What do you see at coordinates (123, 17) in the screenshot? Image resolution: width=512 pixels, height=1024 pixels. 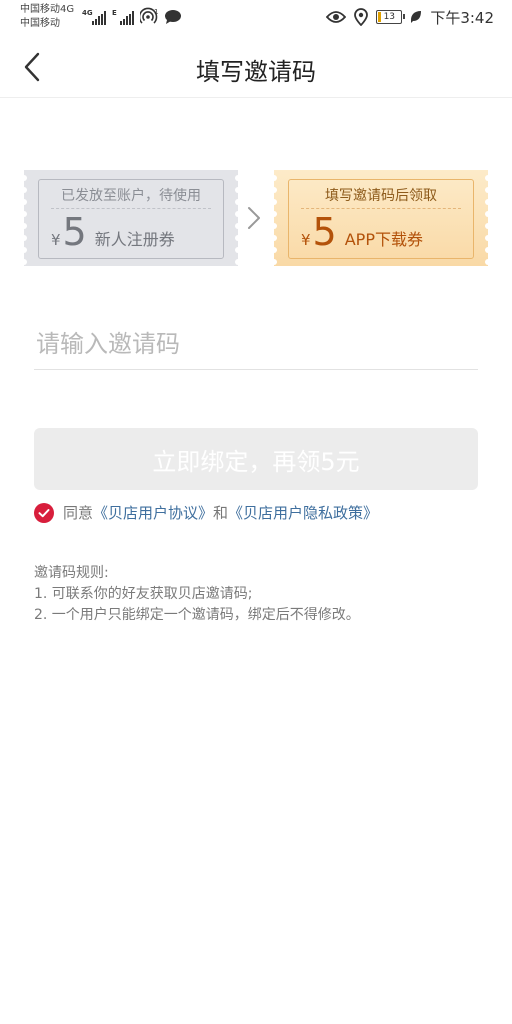 I see `signal-e-icon: E` at bounding box center [123, 17].